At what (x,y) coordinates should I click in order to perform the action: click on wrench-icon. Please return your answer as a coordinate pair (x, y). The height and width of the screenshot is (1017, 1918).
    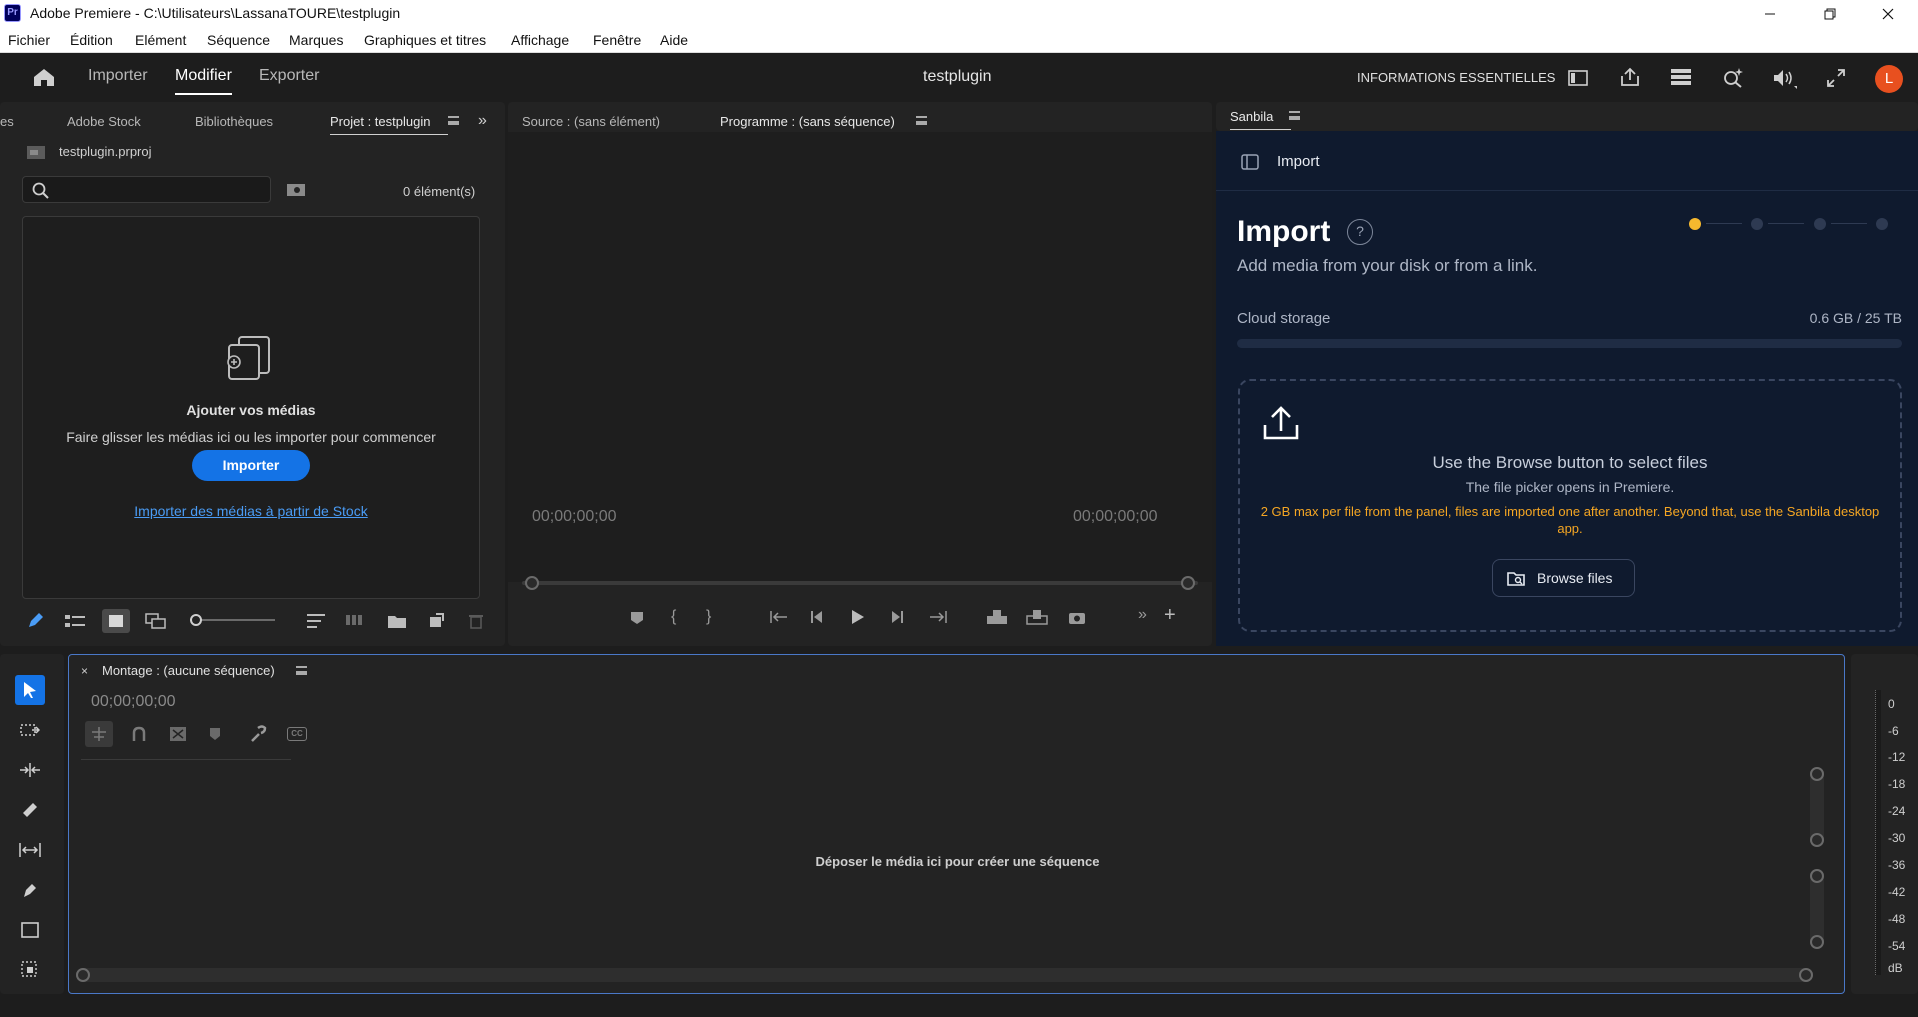
    Looking at the image, I should click on (258, 734).